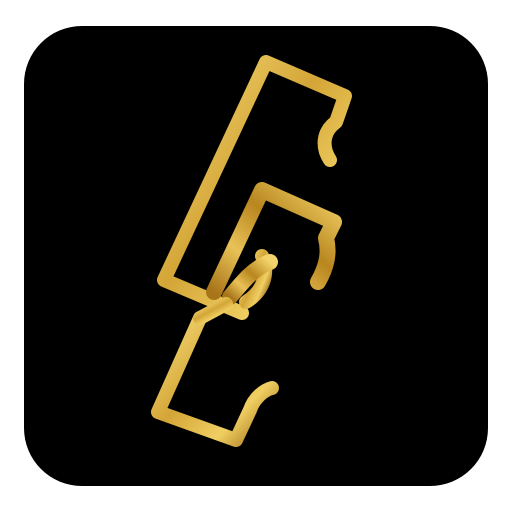 This screenshot has width=512, height=512. What do you see at coordinates (215, 379) in the screenshot?
I see `lower-link-outer-path` at bounding box center [215, 379].